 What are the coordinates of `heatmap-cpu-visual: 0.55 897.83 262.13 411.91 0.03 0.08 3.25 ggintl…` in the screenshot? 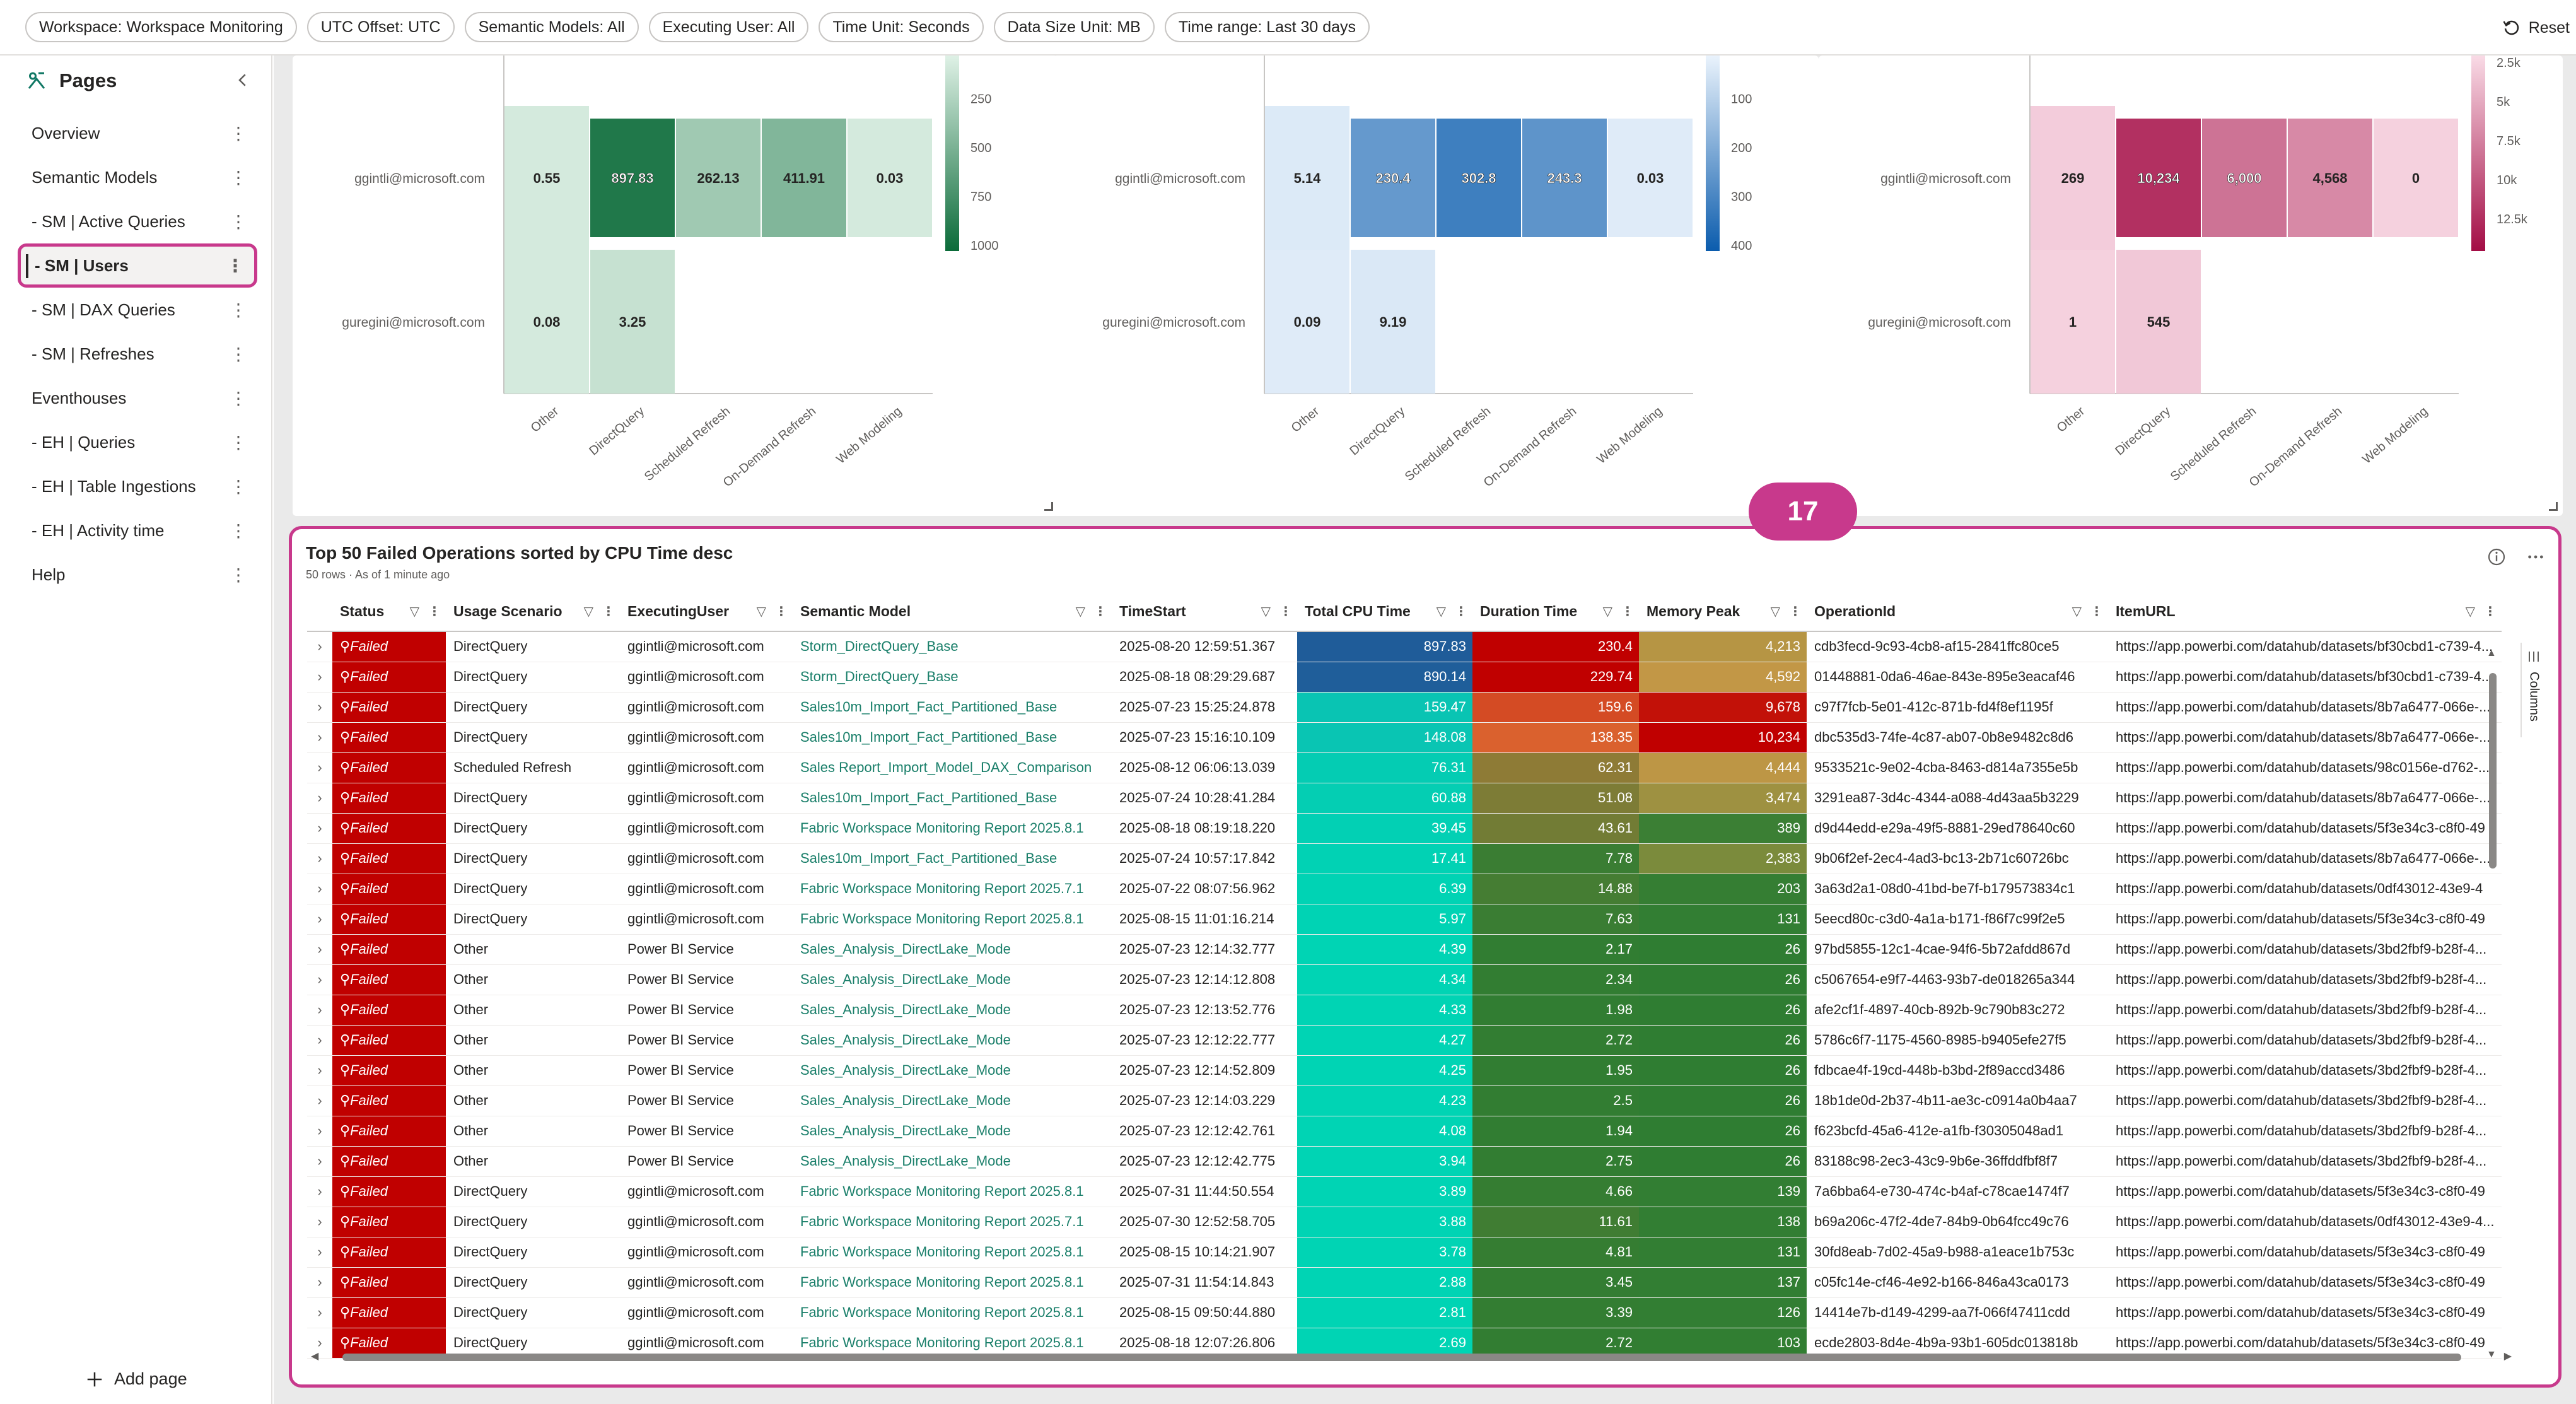 It's located at (676, 286).